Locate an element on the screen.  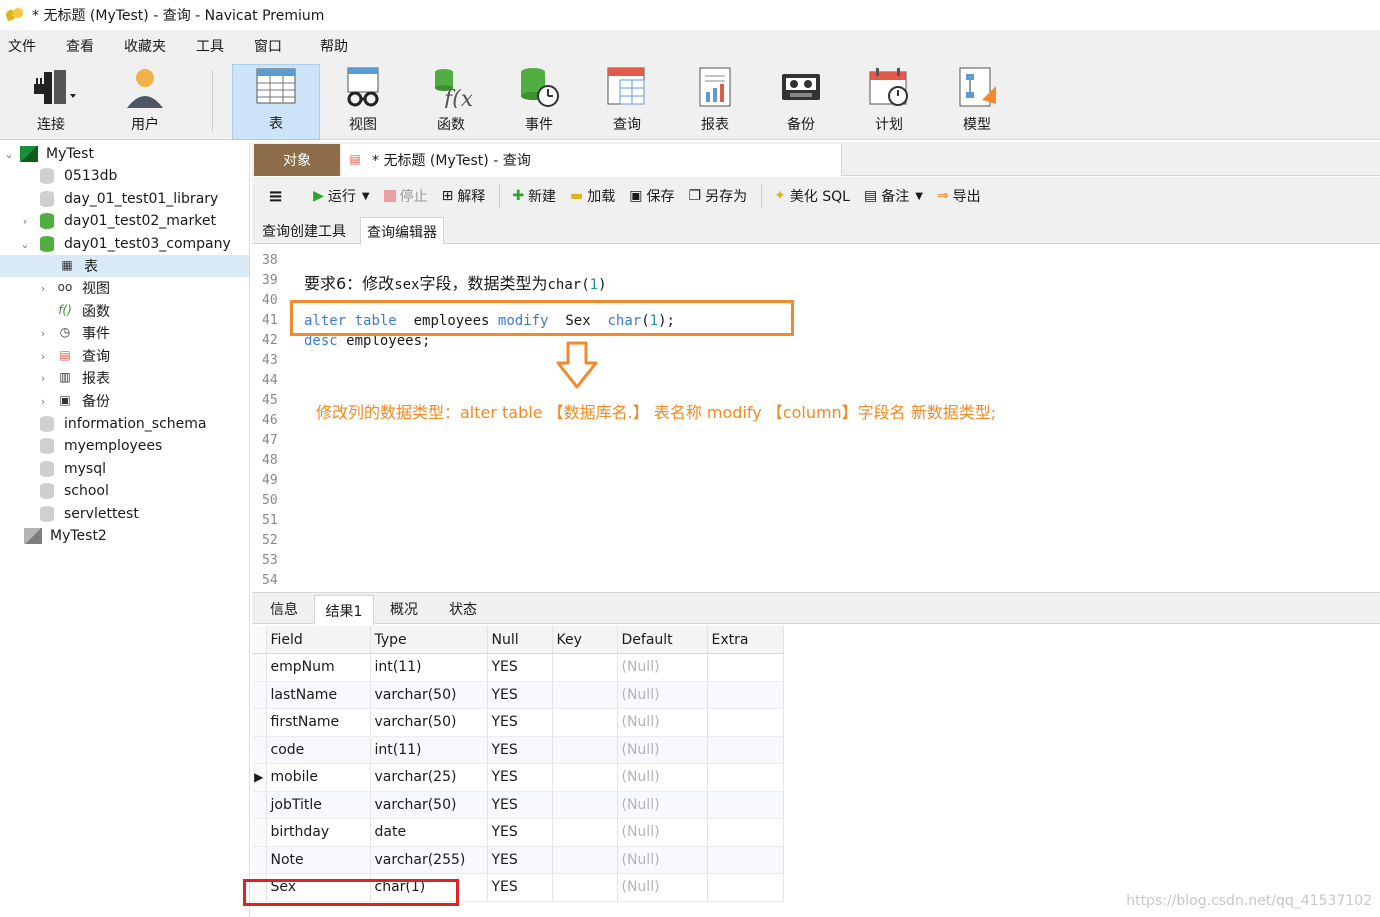
hamburger-menu-icon: ≡ is located at coordinates (275, 196).